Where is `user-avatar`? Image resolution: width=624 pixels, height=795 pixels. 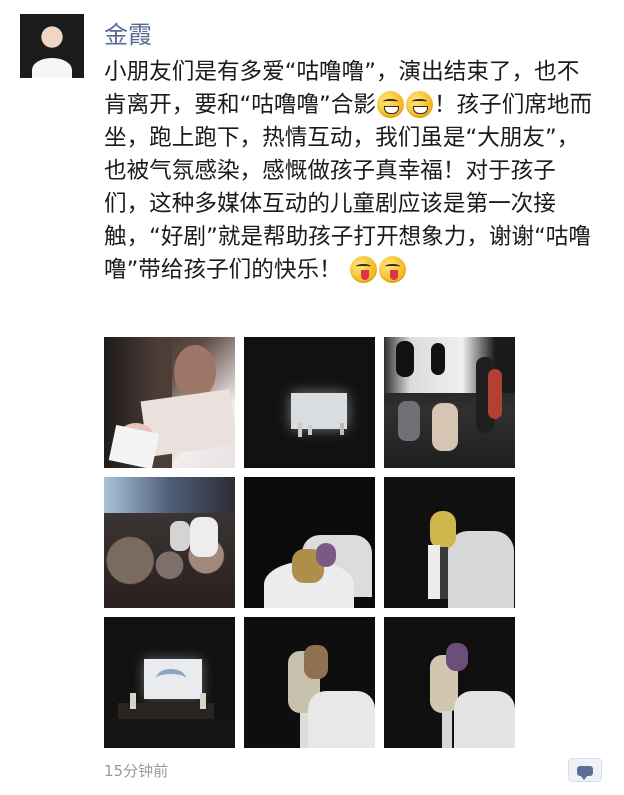 user-avatar is located at coordinates (52, 46).